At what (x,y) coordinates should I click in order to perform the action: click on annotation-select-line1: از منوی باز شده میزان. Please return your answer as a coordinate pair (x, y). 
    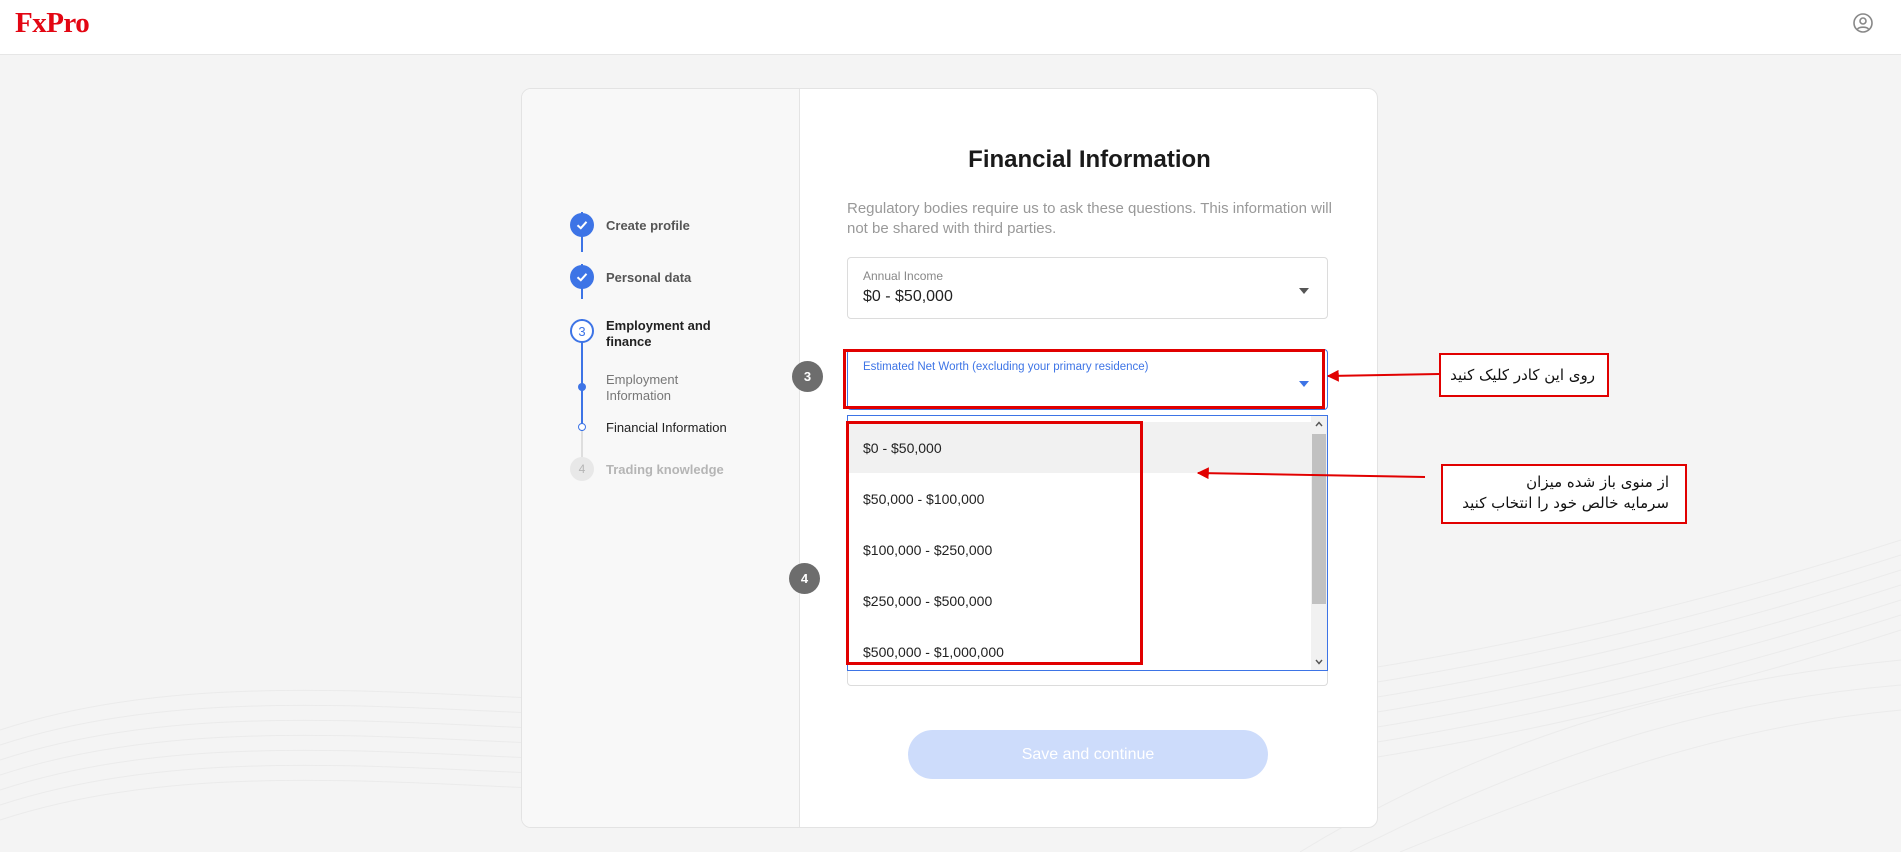
    Looking at the image, I should click on (1597, 482).